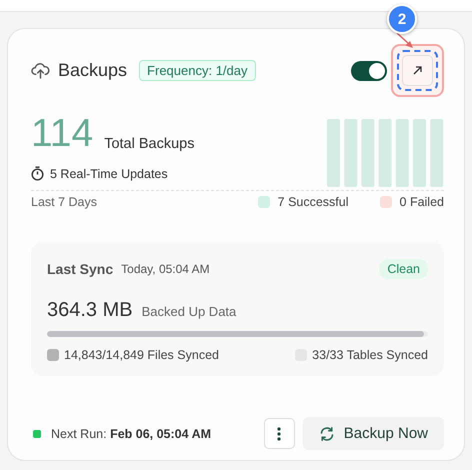  I want to click on legend-label: 0 Failed, so click(422, 202).